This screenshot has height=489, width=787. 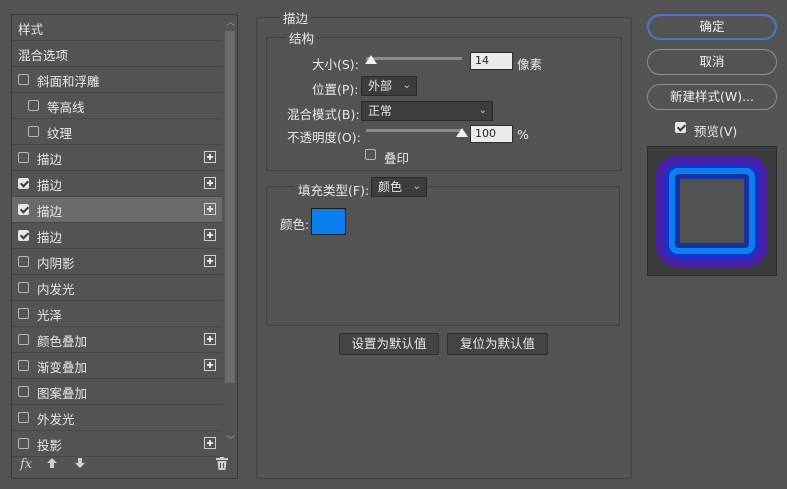 I want to click on style-row: 等高线, so click(x=117, y=106).